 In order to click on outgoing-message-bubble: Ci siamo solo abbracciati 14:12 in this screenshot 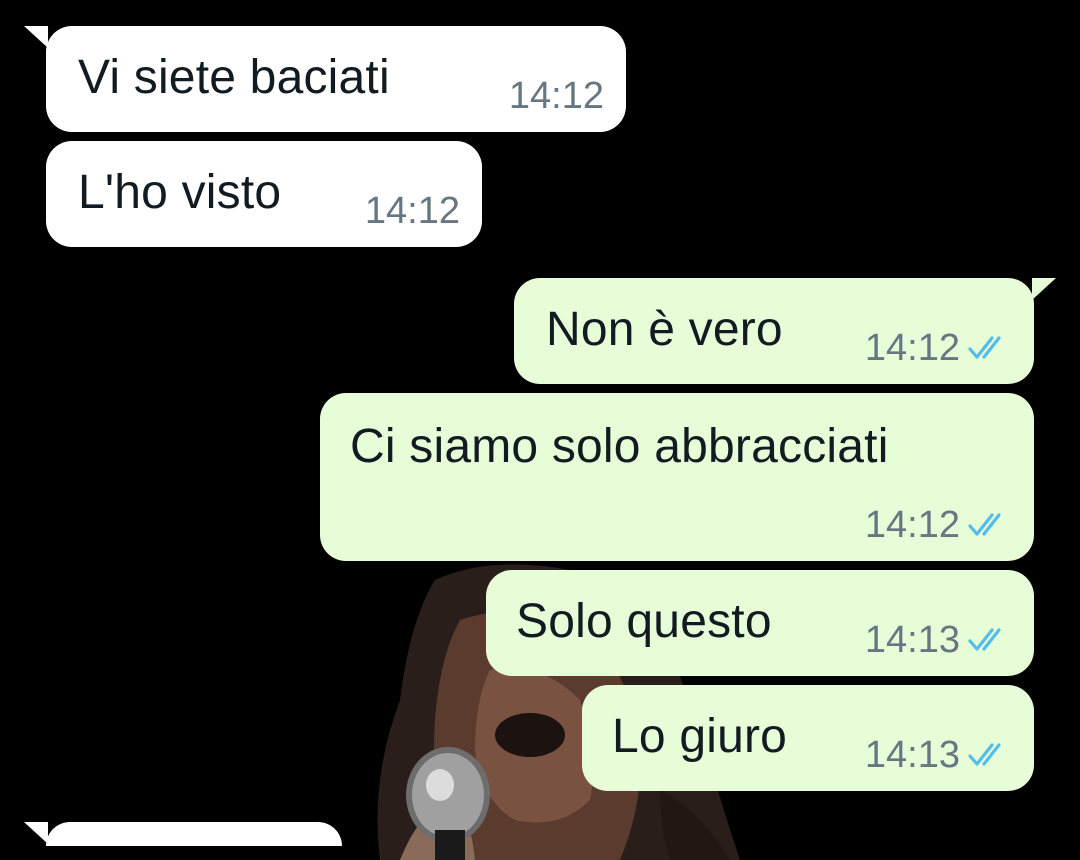, I will do `click(677, 477)`.